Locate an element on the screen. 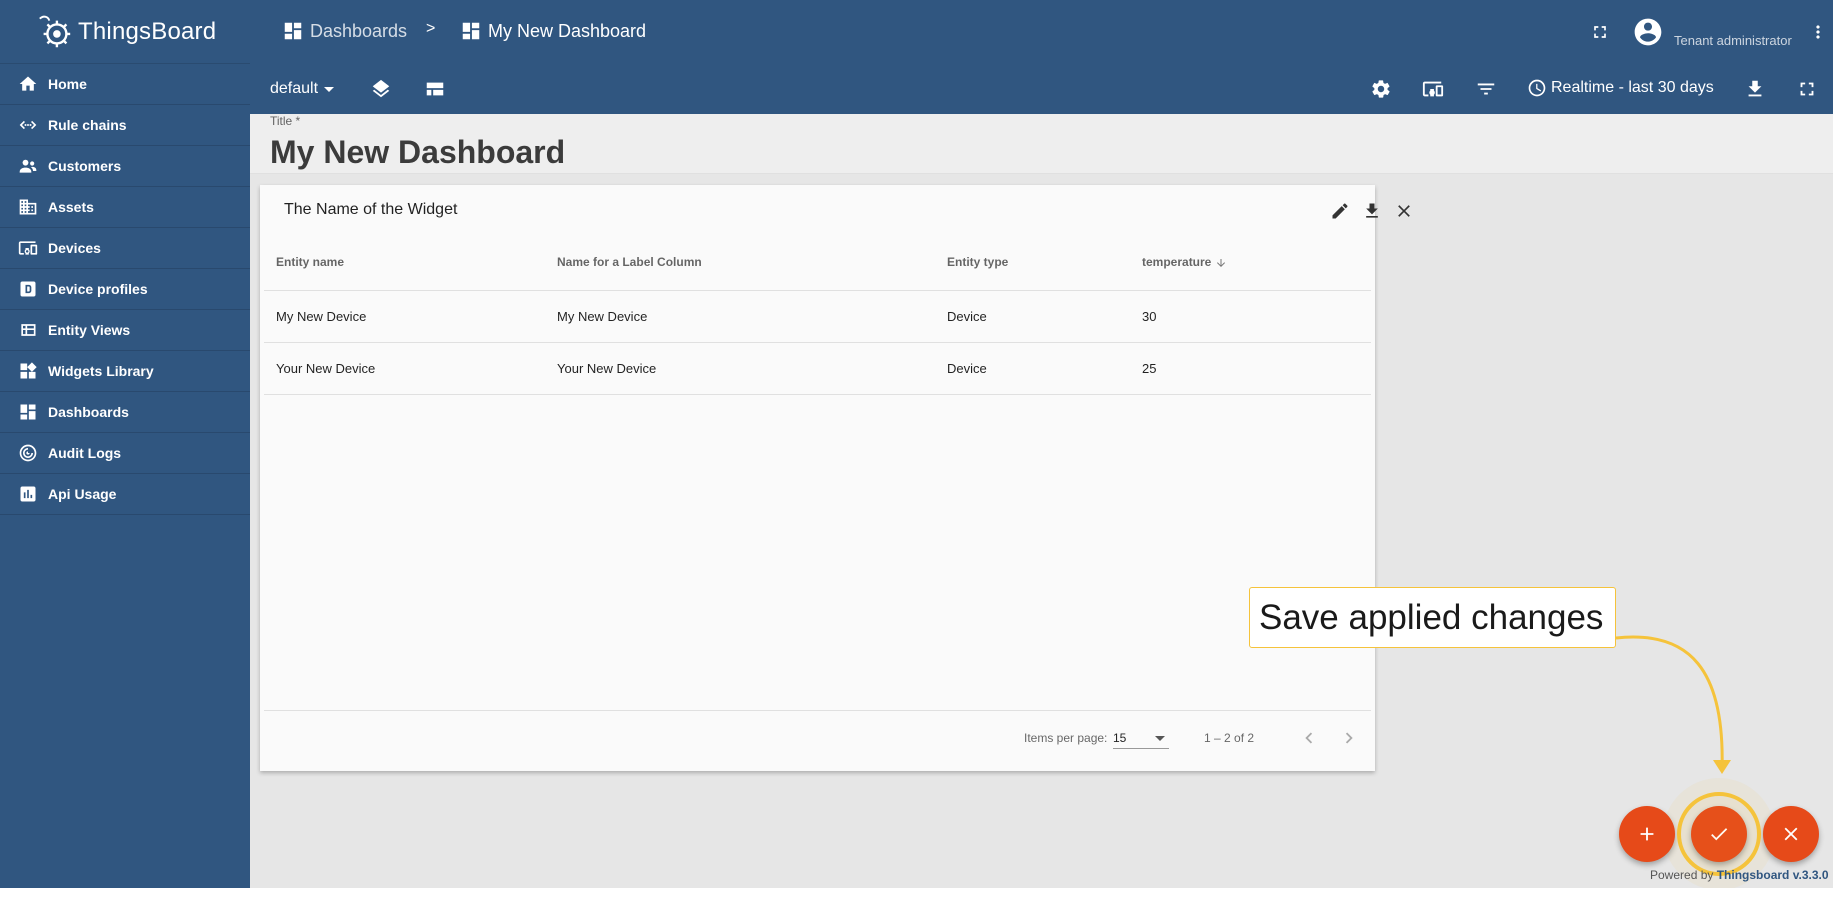  column-header-entity-type: Entity type is located at coordinates (977, 262).